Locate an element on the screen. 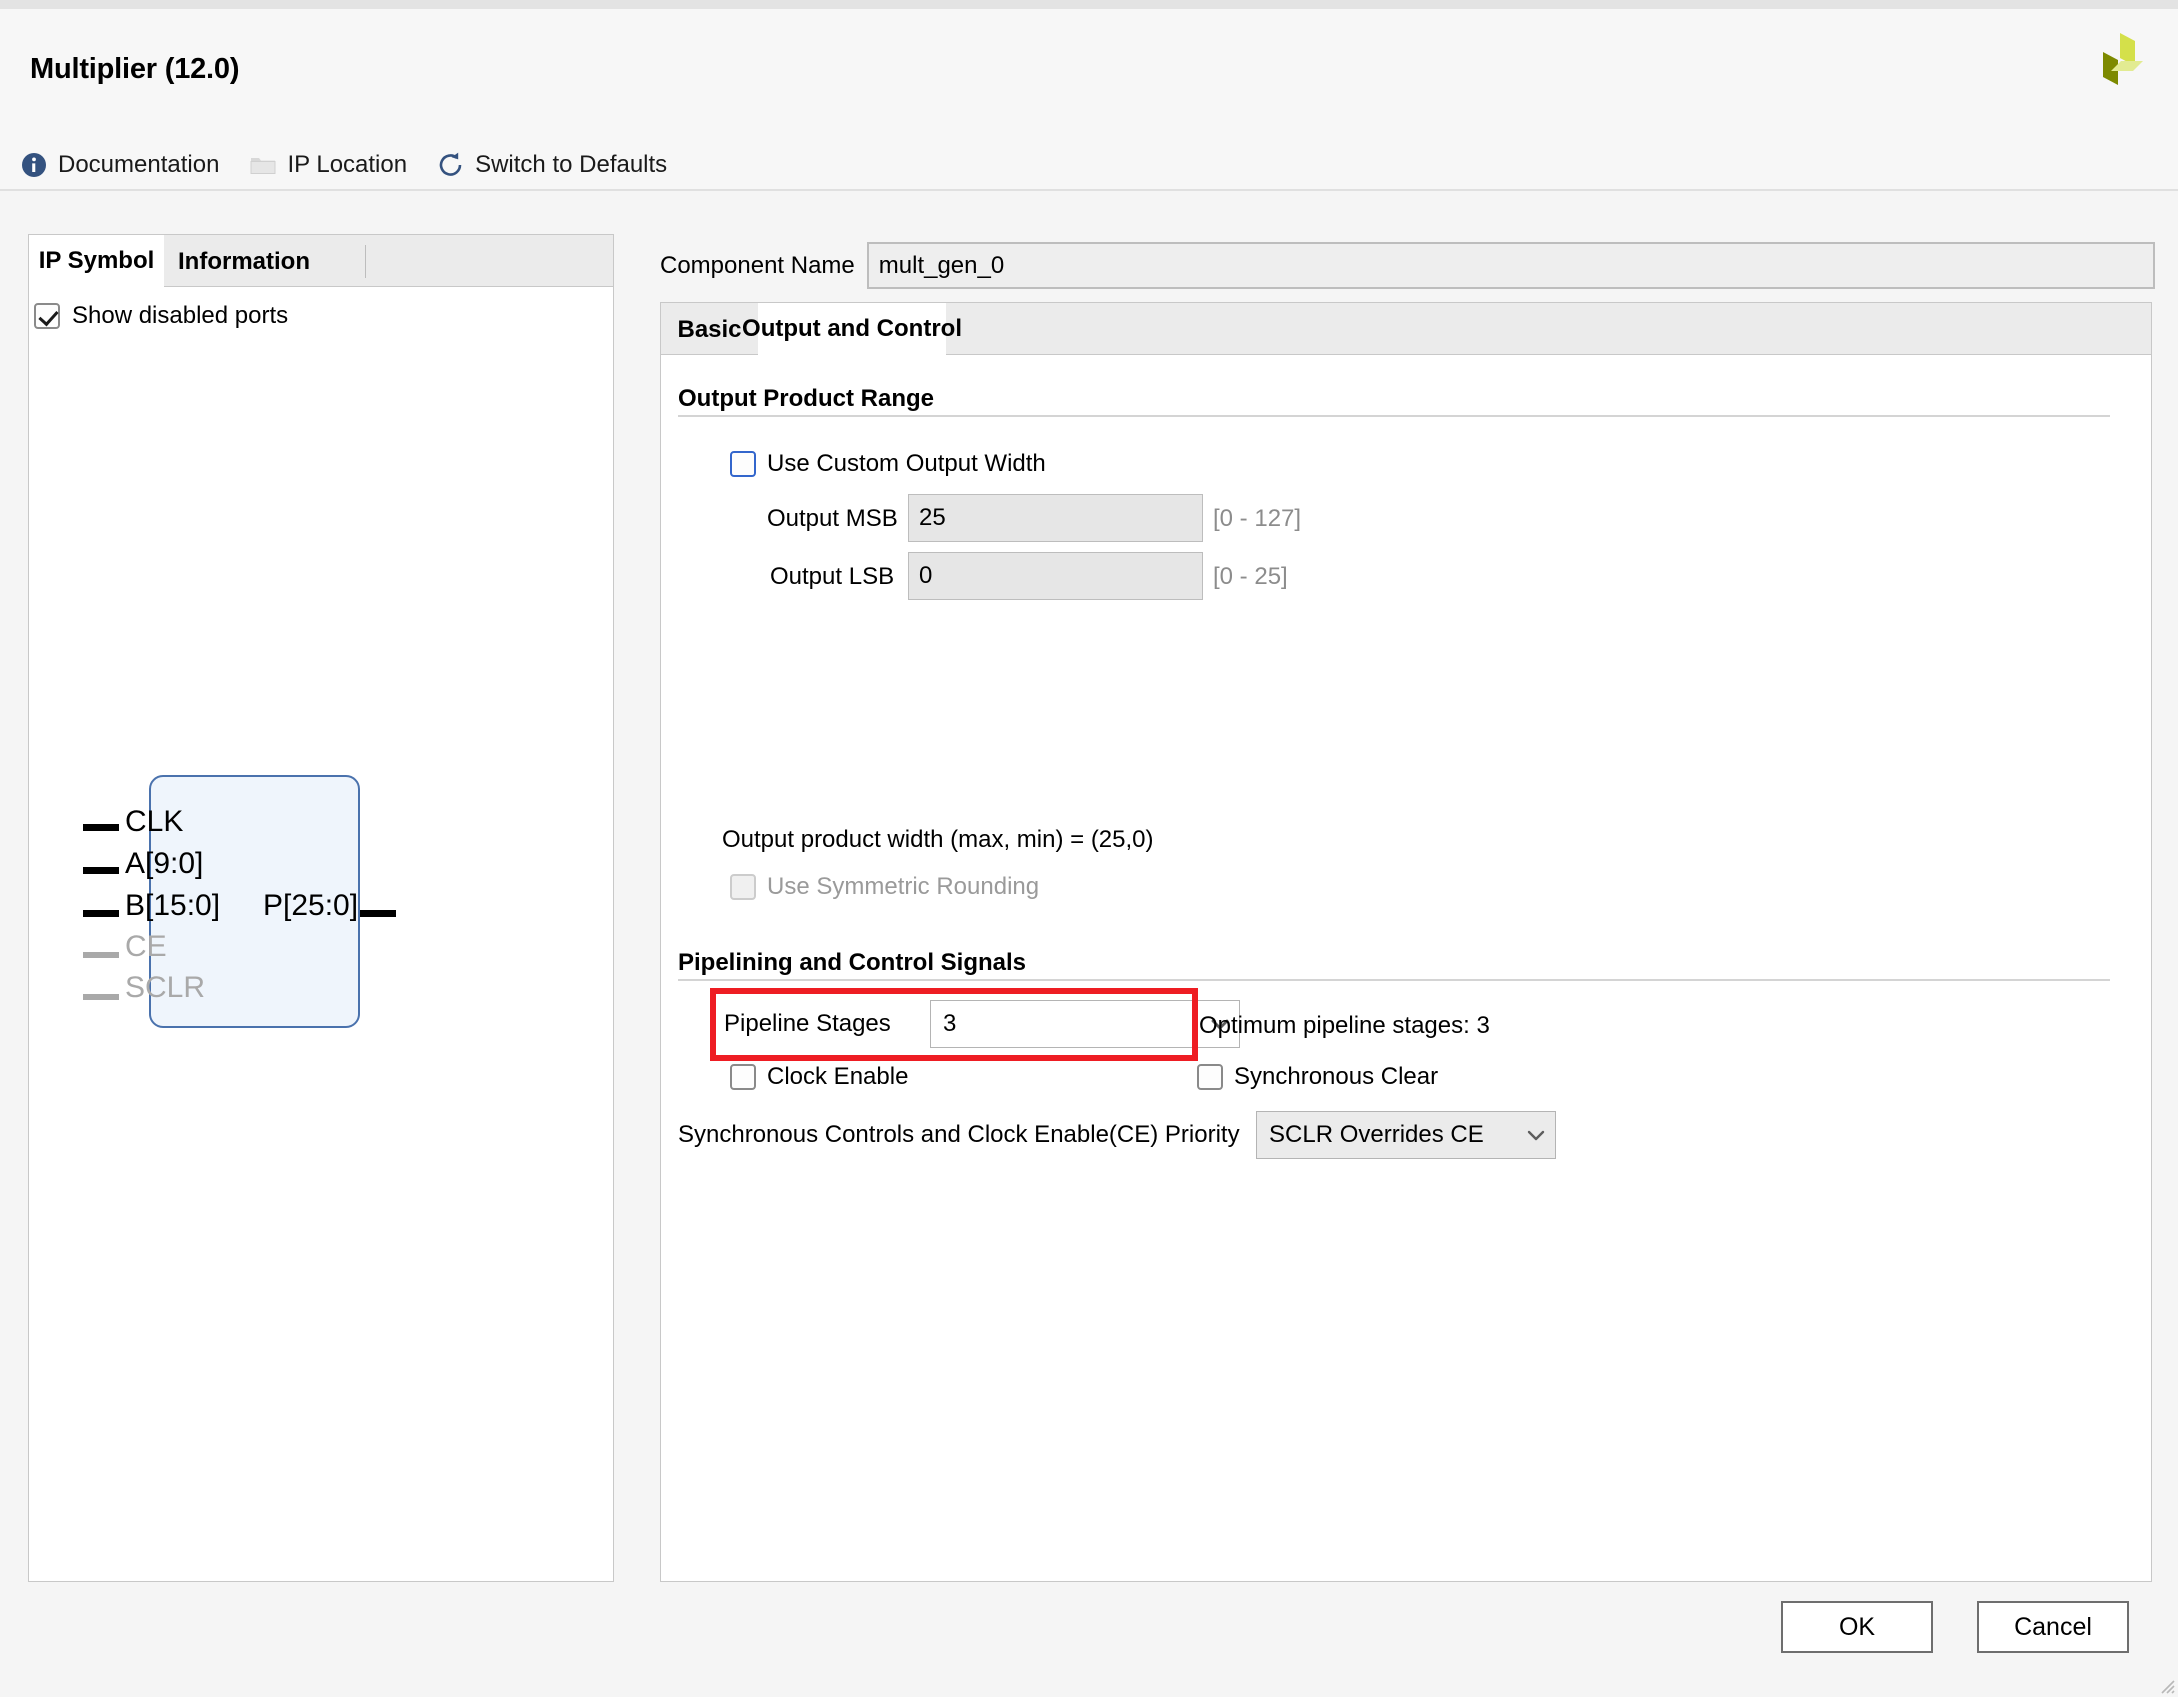 This screenshot has width=2178, height=1697. pin-label-sclr: SCLR is located at coordinates (165, 987).